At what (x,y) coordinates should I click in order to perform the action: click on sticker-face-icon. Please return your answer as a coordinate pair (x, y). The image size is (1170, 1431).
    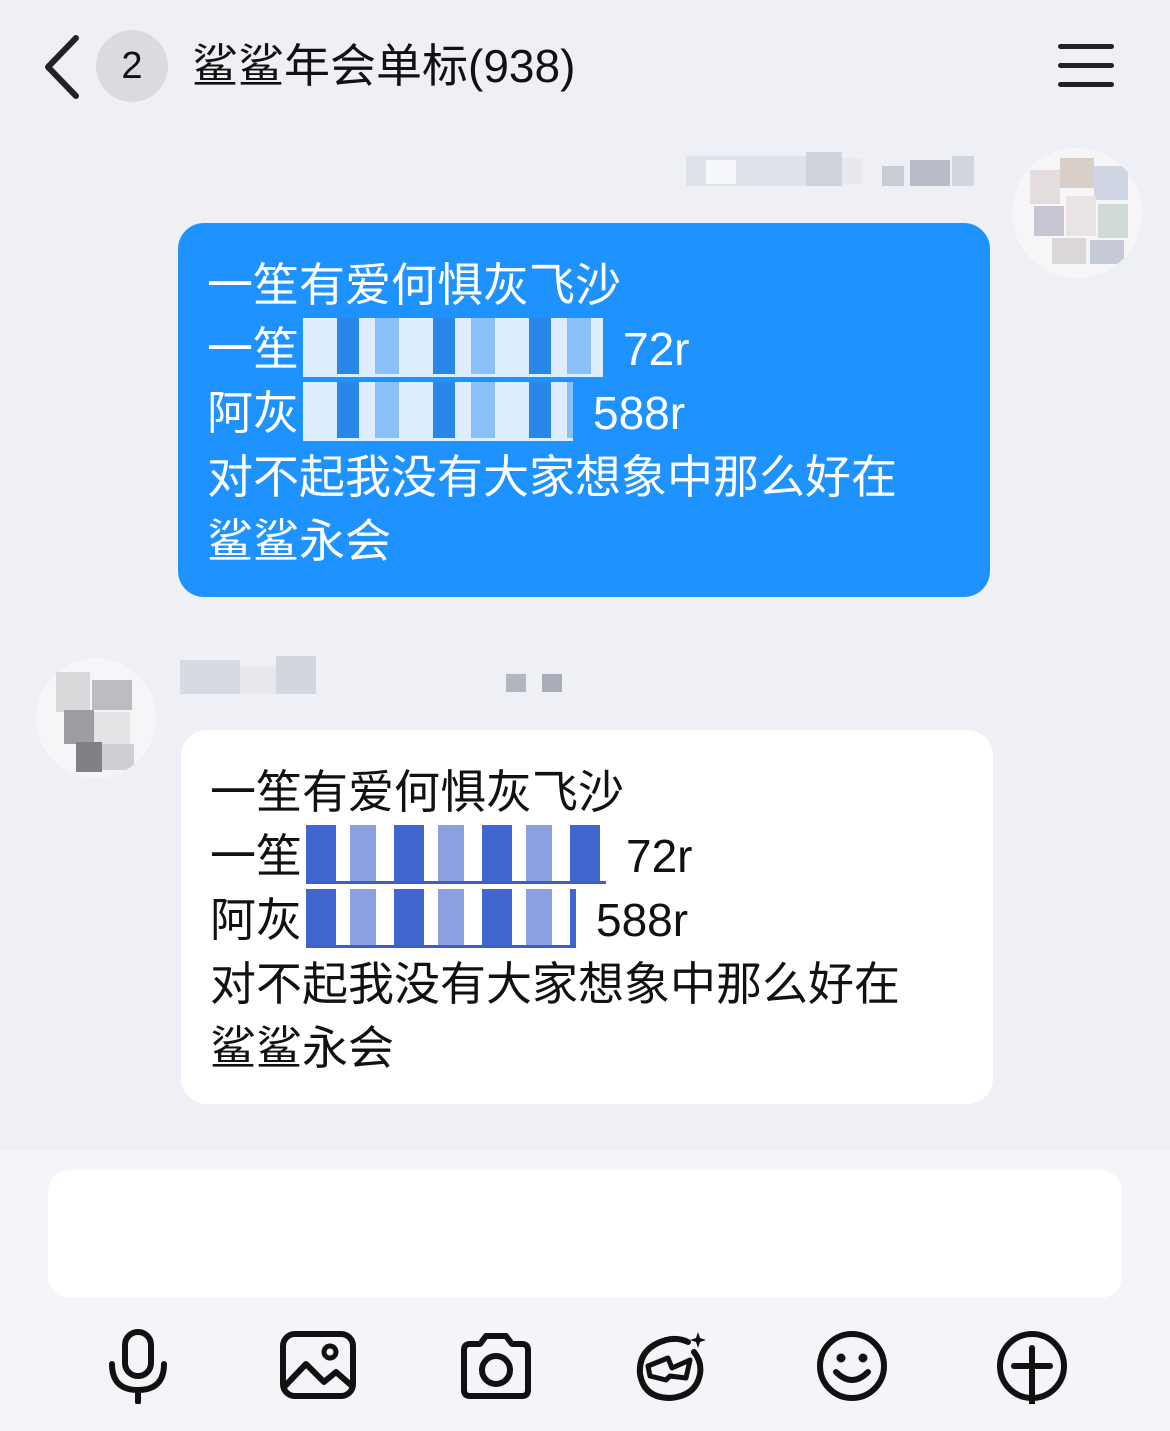
    Looking at the image, I should click on (671, 1367).